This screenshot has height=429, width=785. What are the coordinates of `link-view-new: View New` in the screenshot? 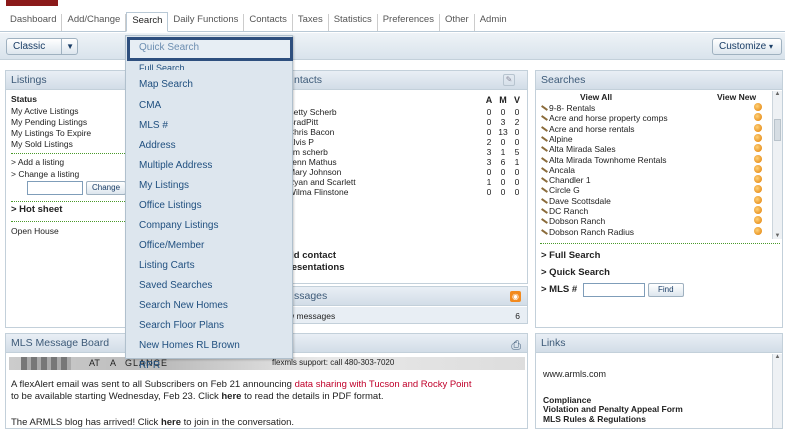 It's located at (736, 97).